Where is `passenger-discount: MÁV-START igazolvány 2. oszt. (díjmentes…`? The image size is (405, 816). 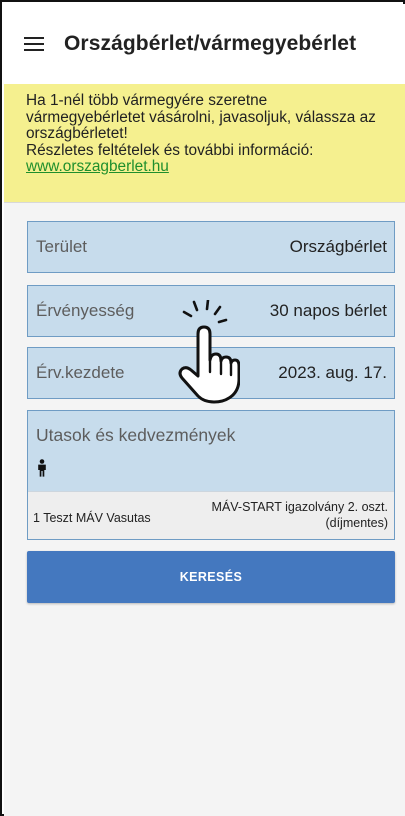 passenger-discount: MÁV-START igazolvány 2. oszt. (díjmentes… is located at coordinates (283, 515).